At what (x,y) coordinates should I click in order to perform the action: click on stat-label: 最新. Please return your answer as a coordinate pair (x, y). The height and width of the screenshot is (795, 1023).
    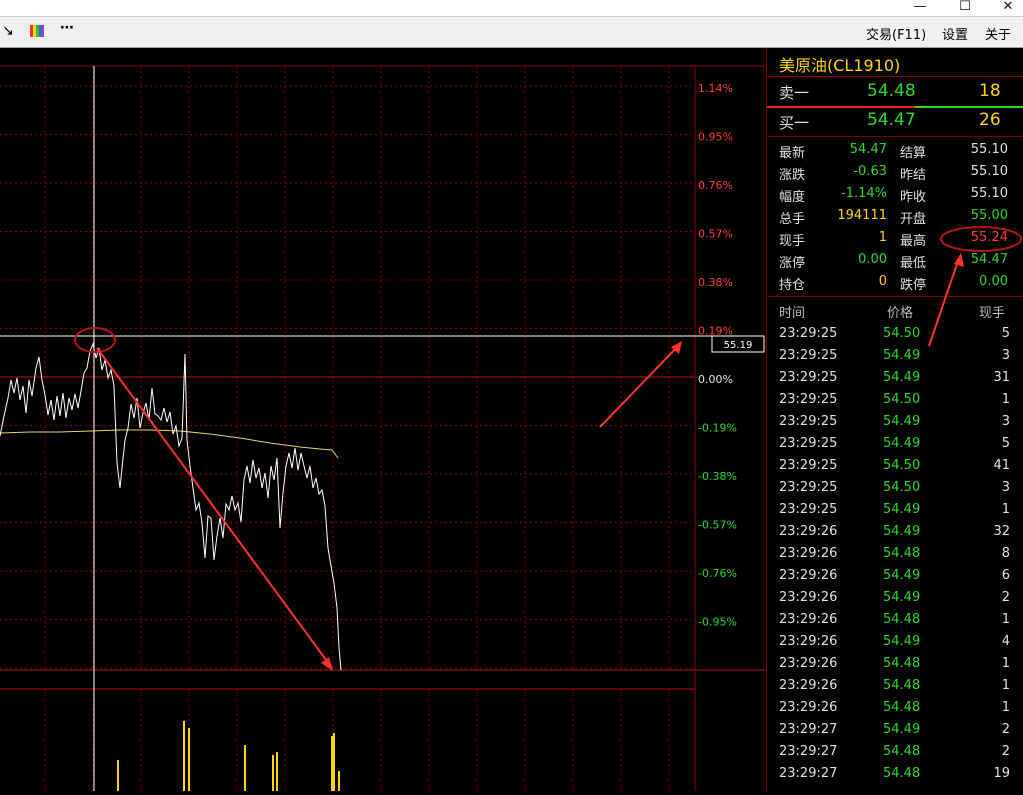
    Looking at the image, I should click on (792, 153).